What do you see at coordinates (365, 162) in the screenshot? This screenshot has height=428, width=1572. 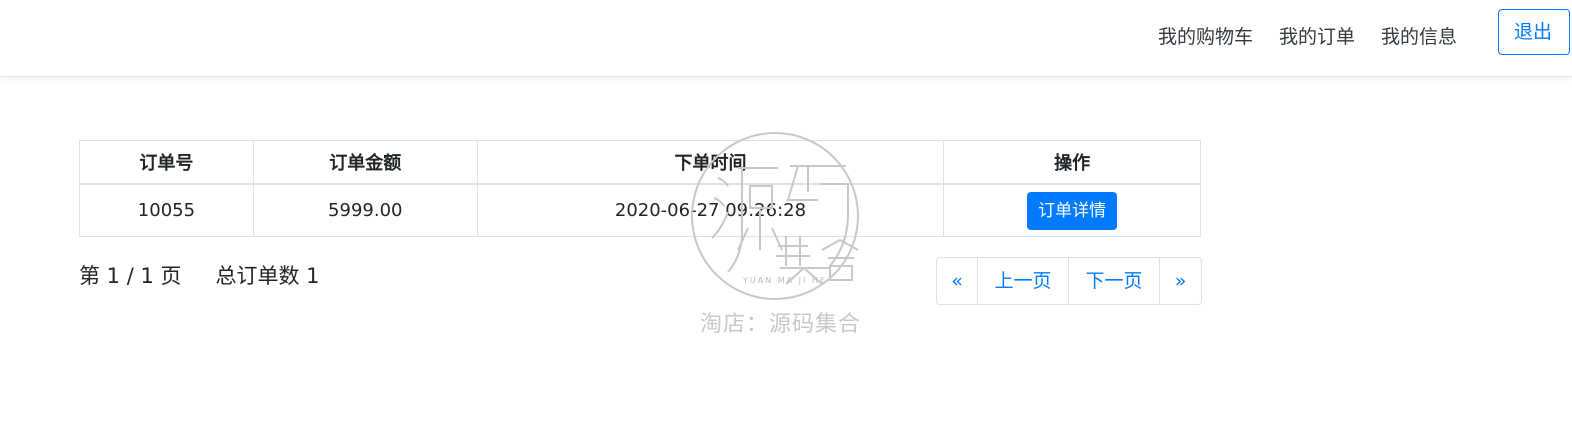 I see `header-order-amount: 订单金额` at bounding box center [365, 162].